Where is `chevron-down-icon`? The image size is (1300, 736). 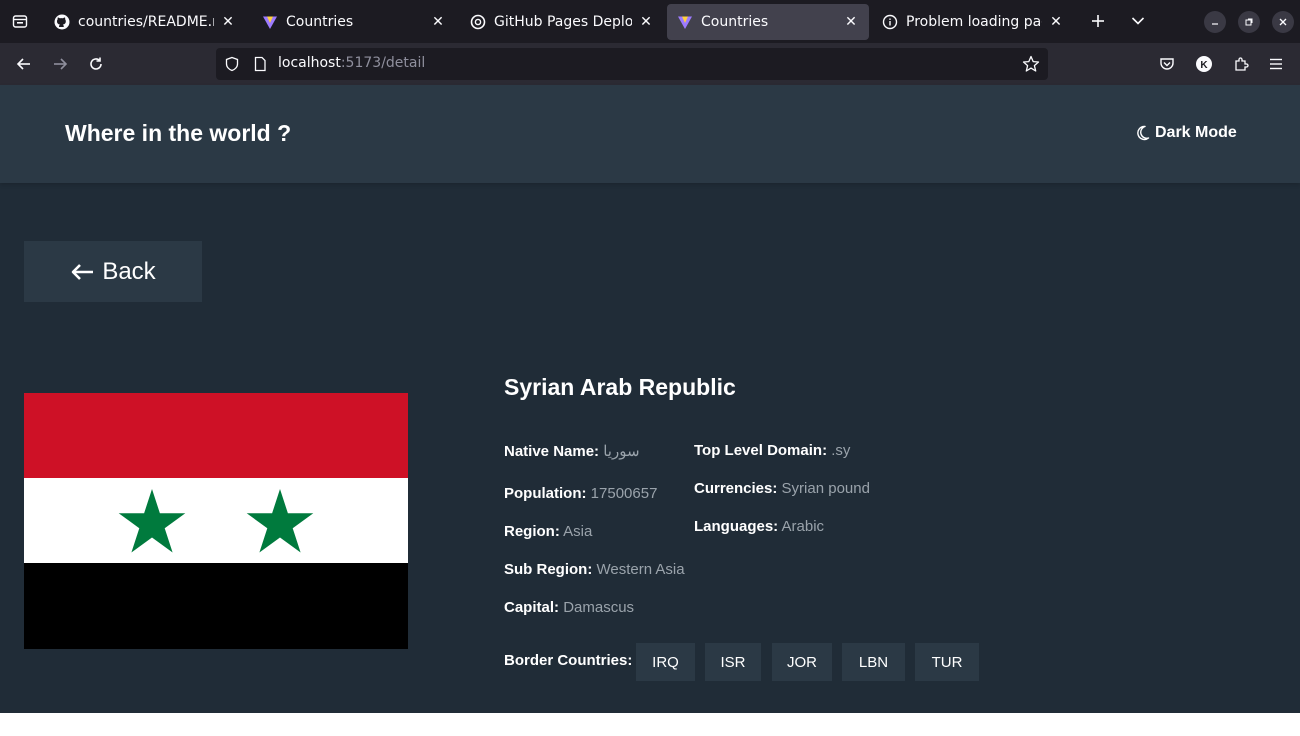
chevron-down-icon is located at coordinates (1138, 21).